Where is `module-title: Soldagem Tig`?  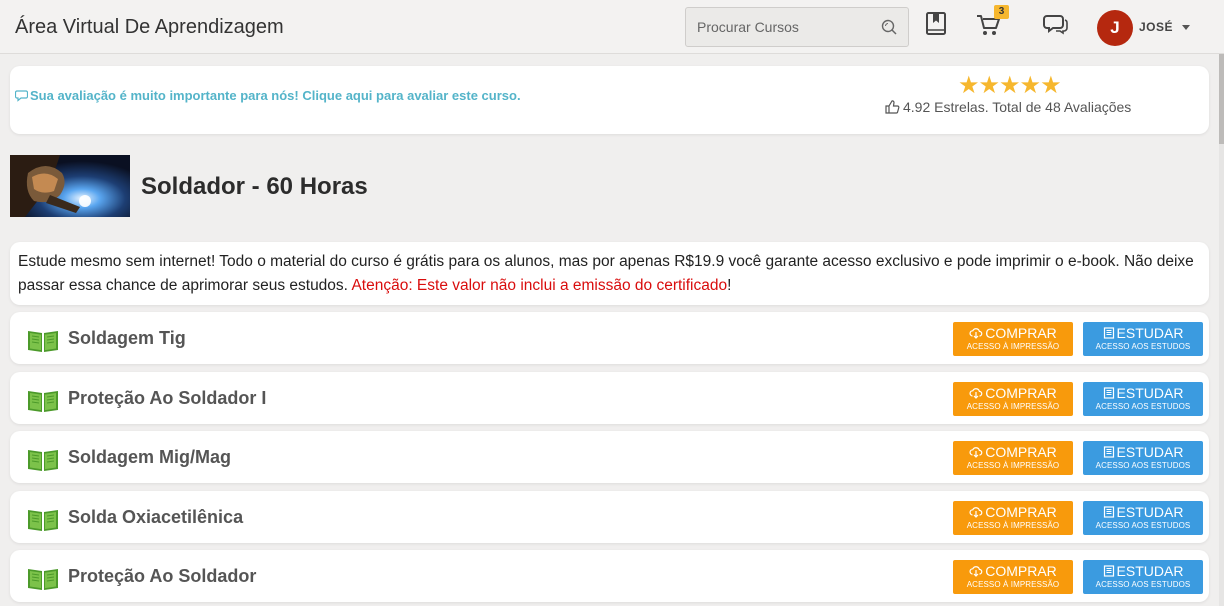
module-title: Soldagem Tig is located at coordinates (127, 338).